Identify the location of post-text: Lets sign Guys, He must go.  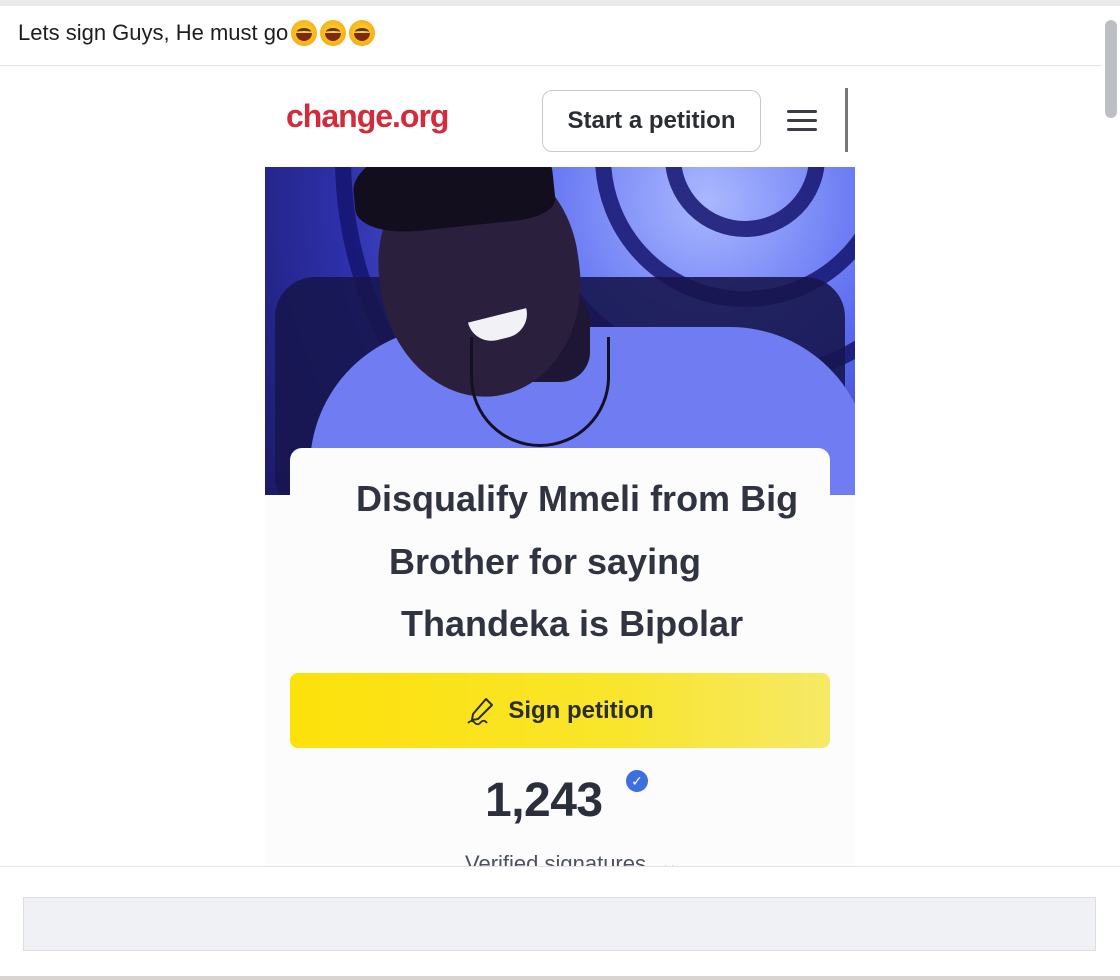
(197, 33).